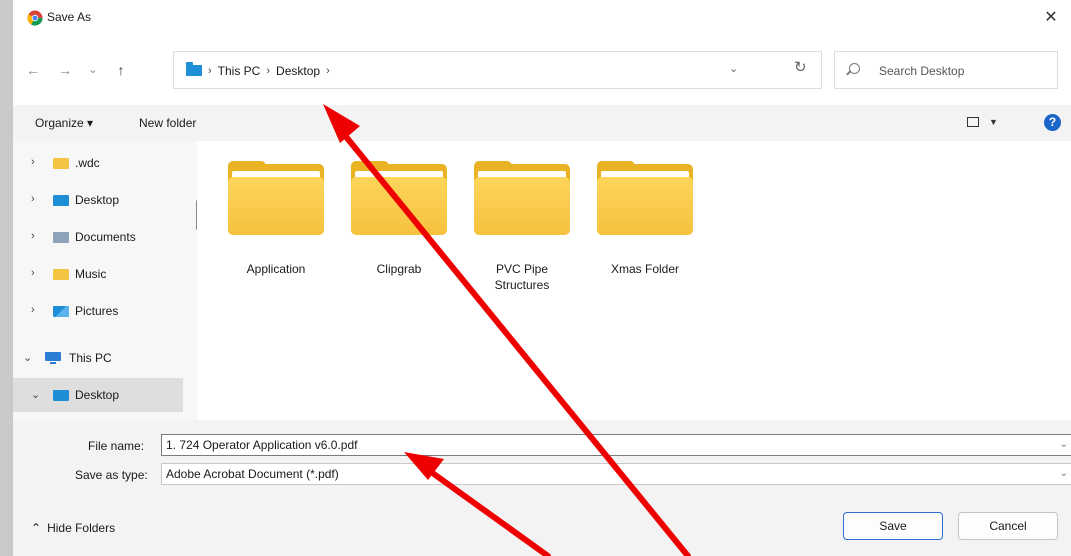 The height and width of the screenshot is (556, 1071). I want to click on background-window-edge, so click(6, 278).